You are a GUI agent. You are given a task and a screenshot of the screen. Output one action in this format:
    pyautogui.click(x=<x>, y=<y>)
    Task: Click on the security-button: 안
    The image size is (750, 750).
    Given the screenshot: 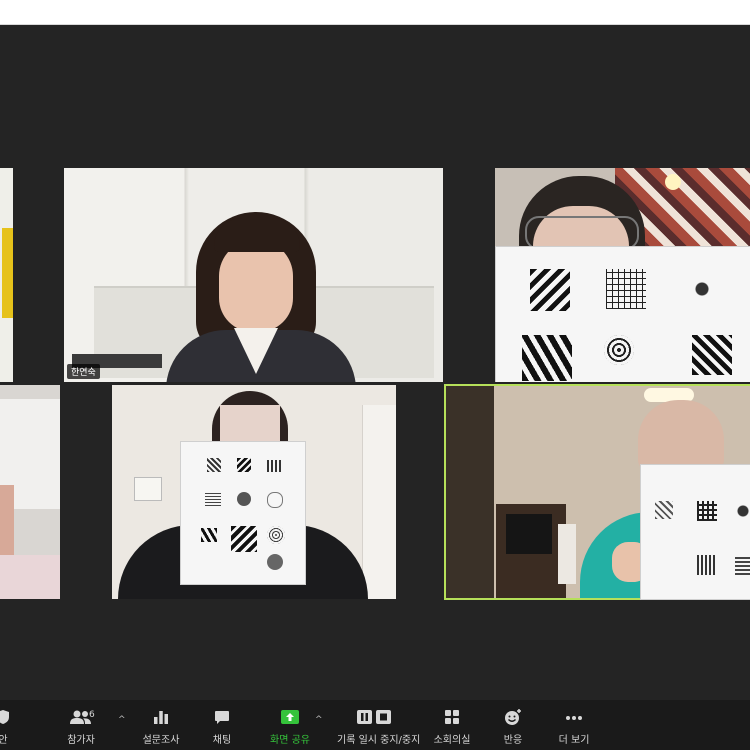 What is the action you would take?
    pyautogui.click(x=20, y=727)
    